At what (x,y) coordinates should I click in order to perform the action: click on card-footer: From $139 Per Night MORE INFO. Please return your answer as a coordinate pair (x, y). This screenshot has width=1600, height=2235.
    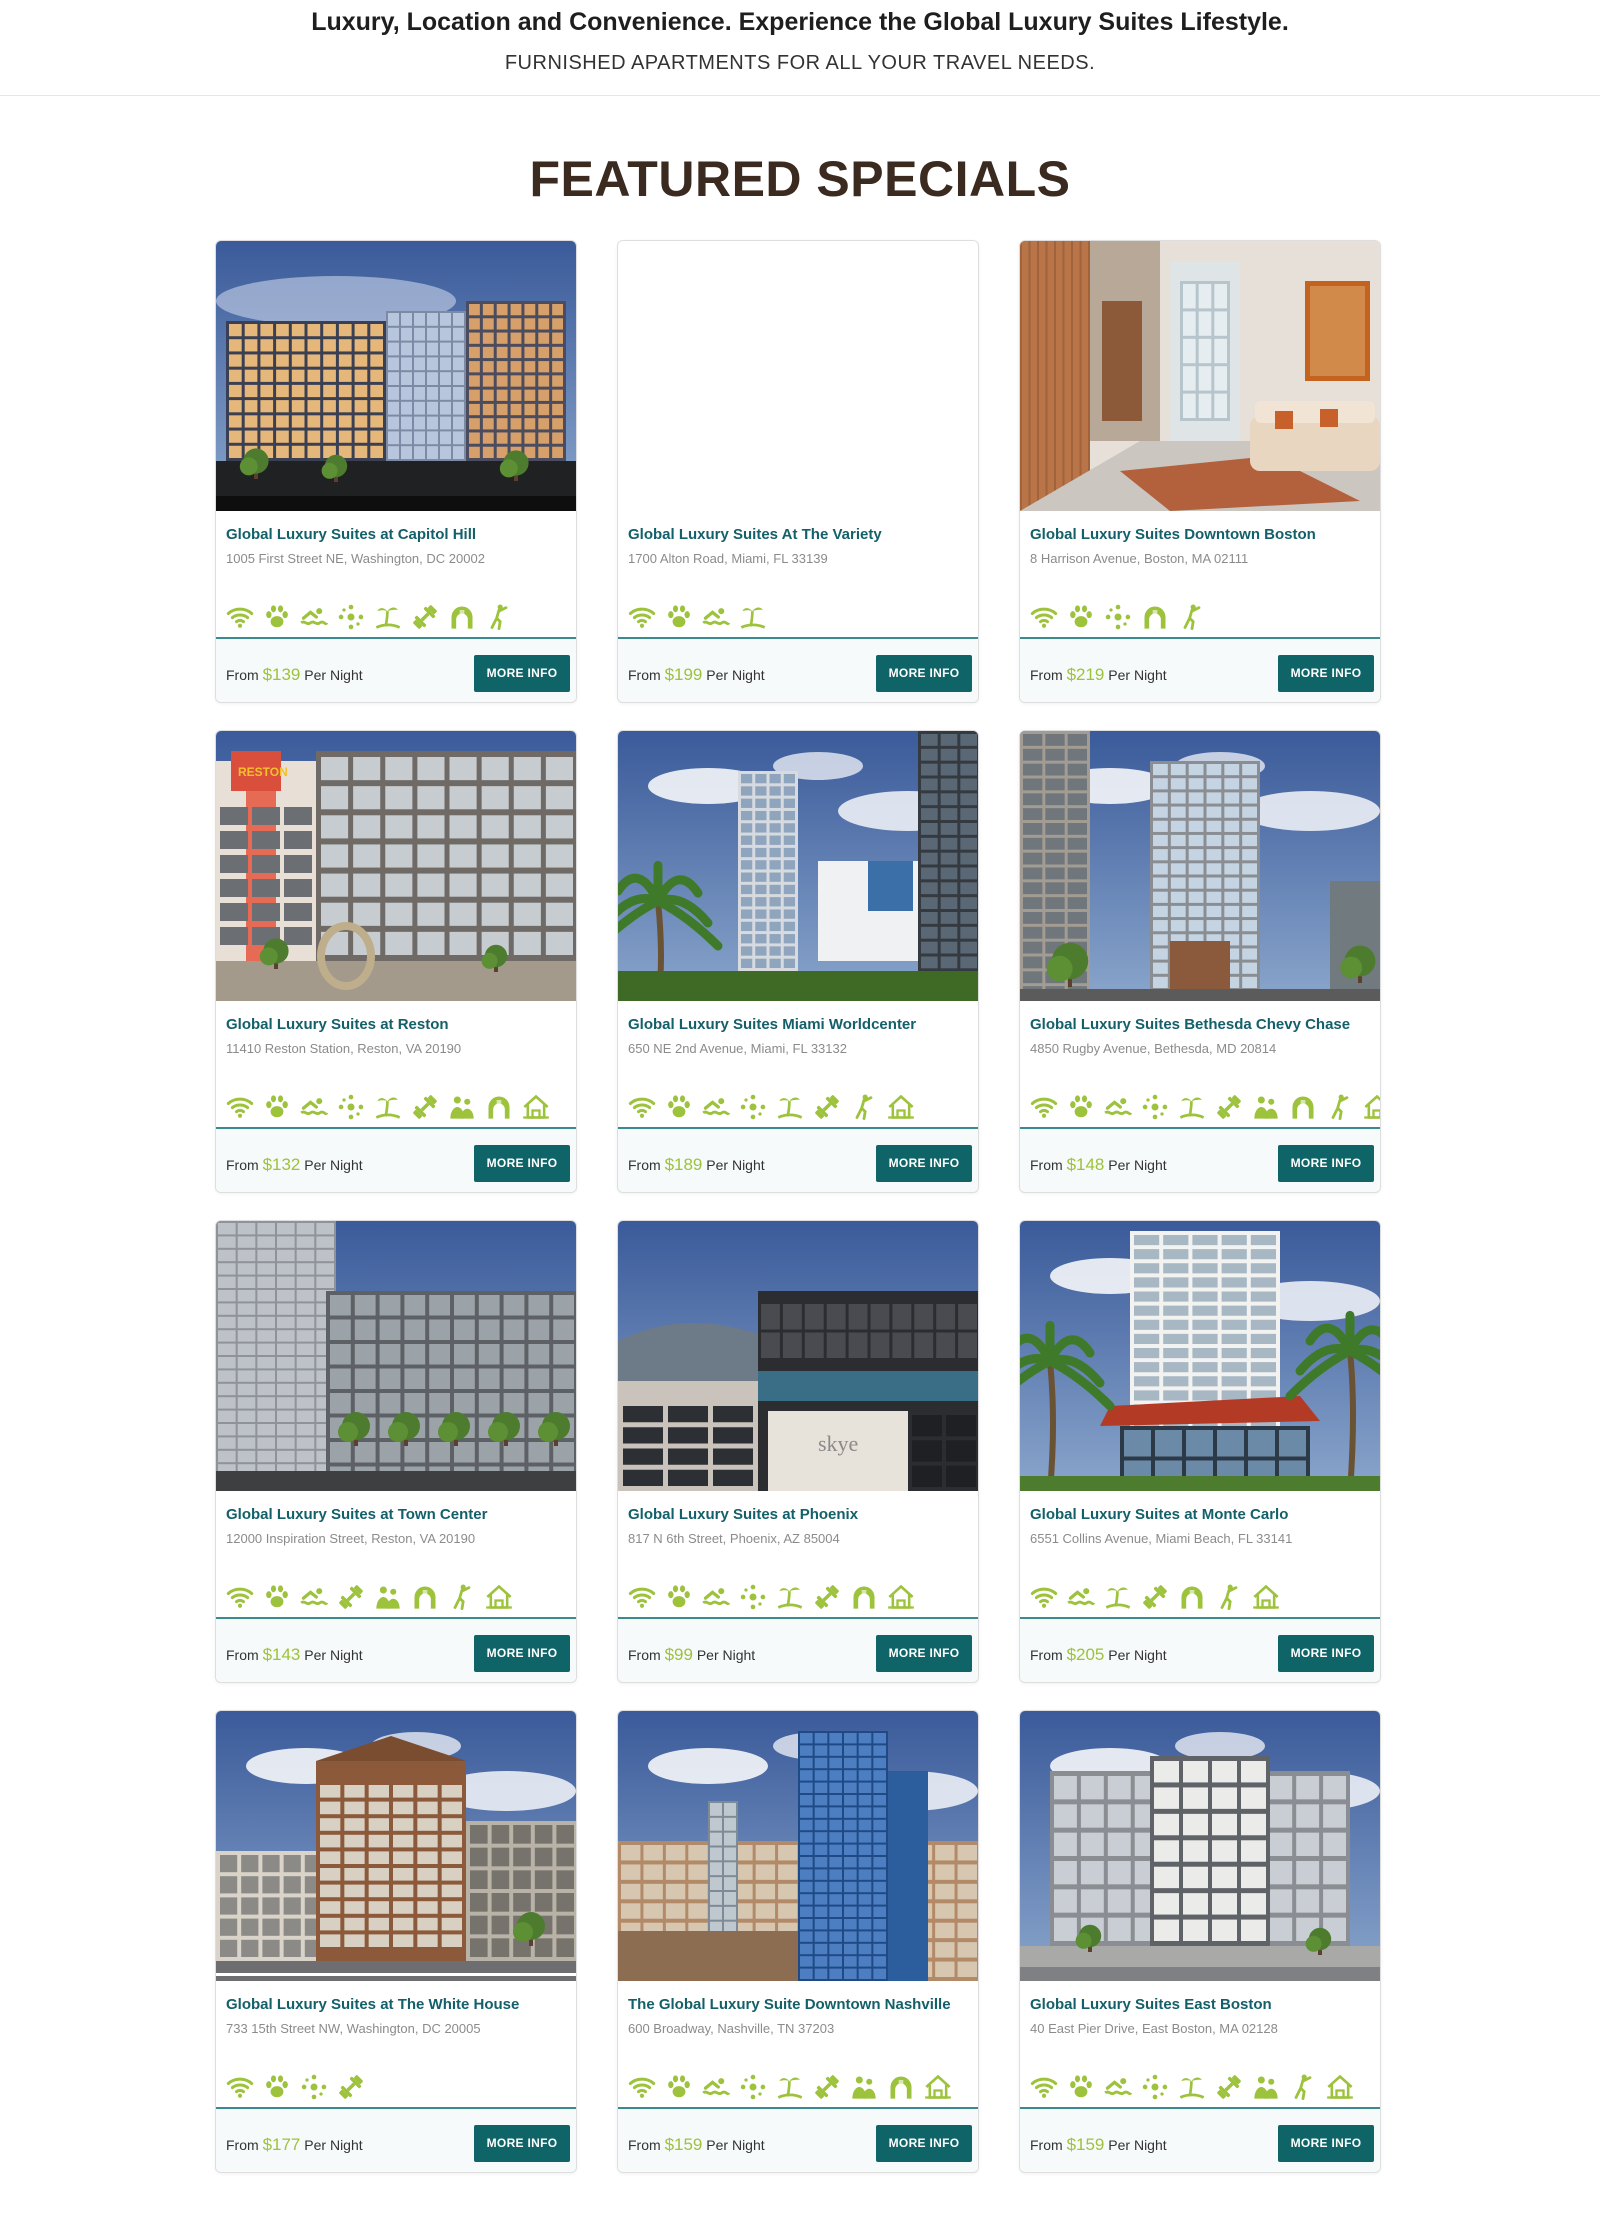
    Looking at the image, I should click on (396, 669).